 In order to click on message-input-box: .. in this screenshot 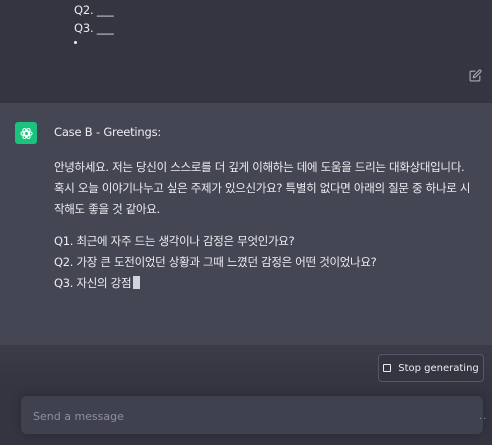, I will do `click(253, 416)`.